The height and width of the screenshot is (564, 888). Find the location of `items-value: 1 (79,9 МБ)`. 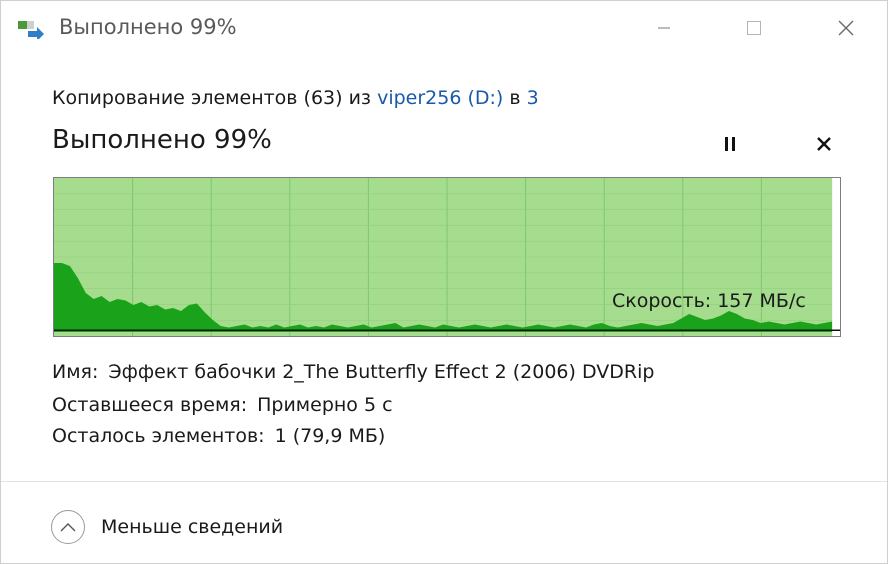

items-value: 1 (79,9 МБ) is located at coordinates (330, 436).